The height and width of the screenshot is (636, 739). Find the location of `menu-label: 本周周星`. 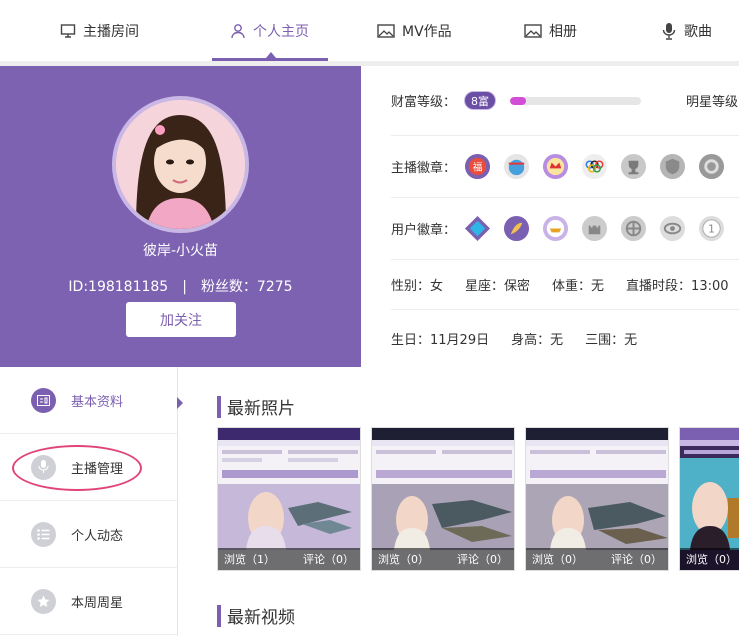

menu-label: 本周周星 is located at coordinates (97, 603).